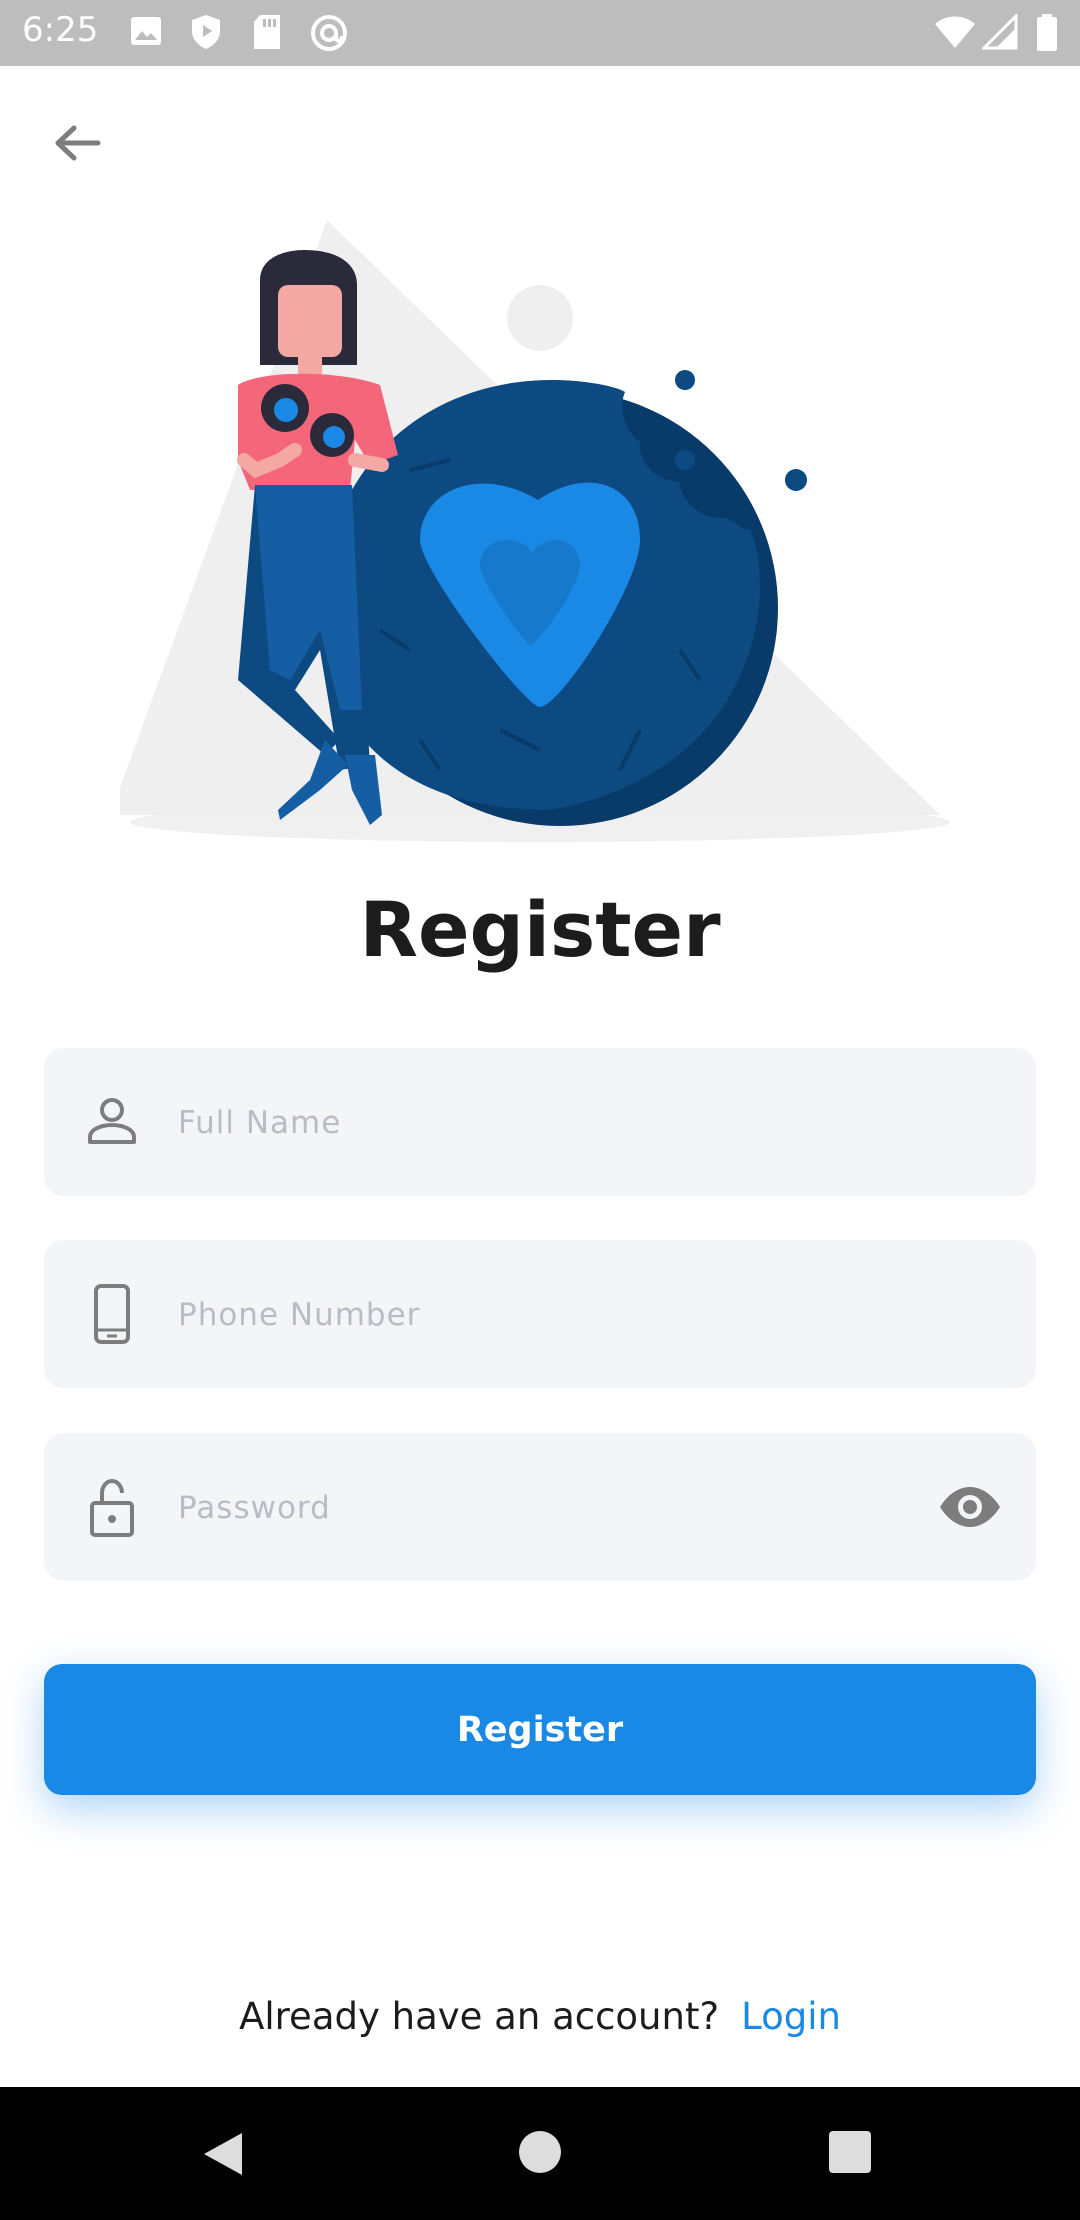  Describe the element at coordinates (508, 1508) in the screenshot. I see `password-input` at that location.